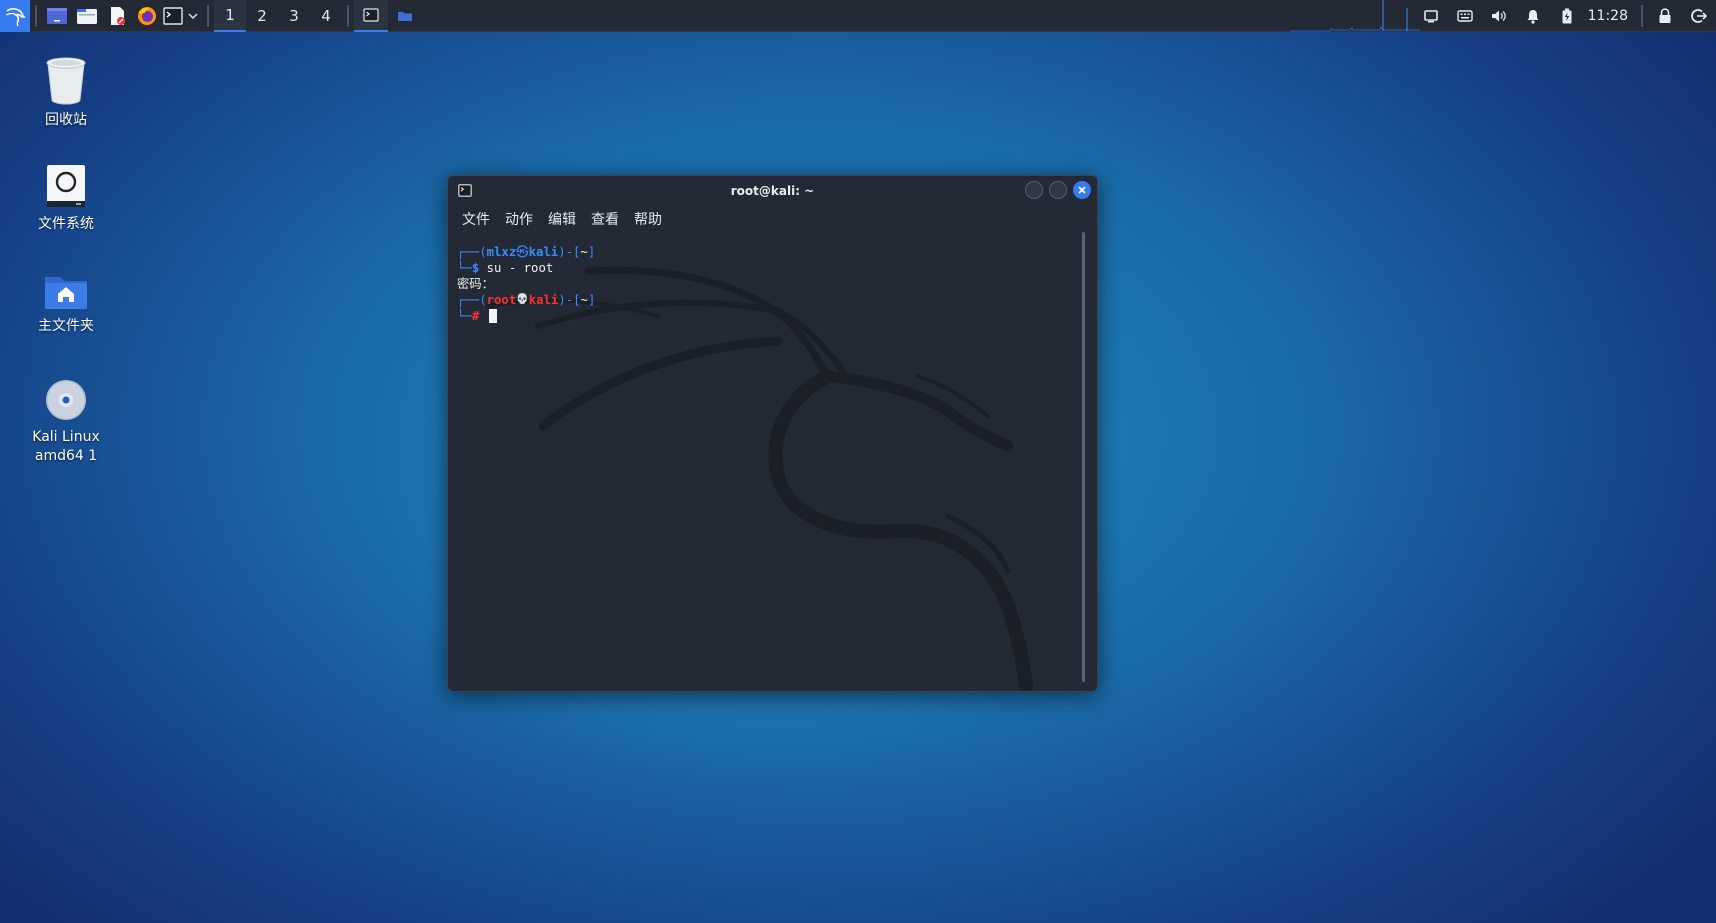 Image resolution: width=1716 pixels, height=923 pixels. I want to click on text-editor-icon, so click(118, 15).